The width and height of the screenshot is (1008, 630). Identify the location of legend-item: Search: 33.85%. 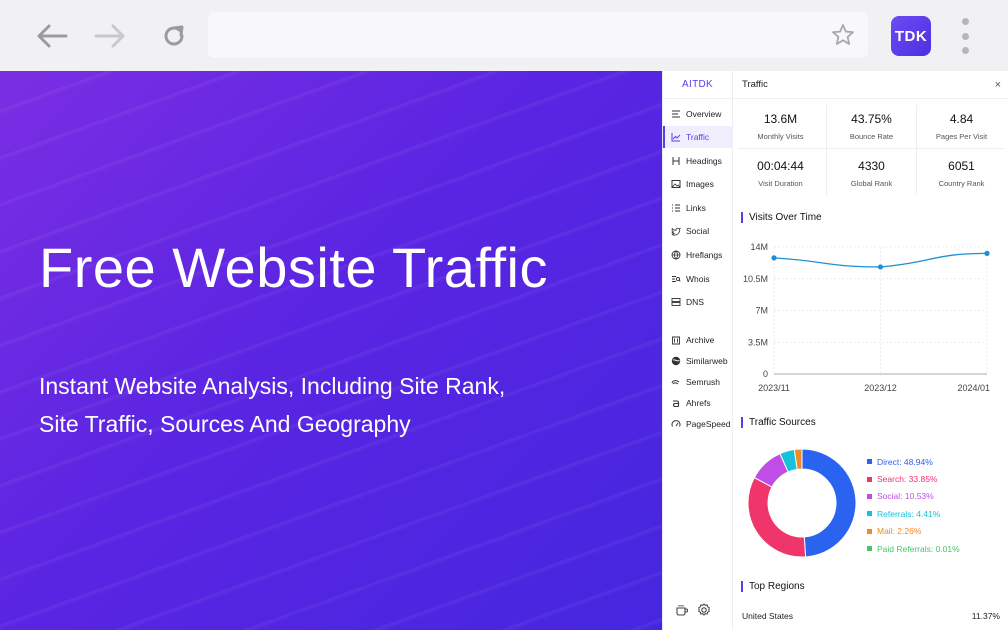
(937, 478).